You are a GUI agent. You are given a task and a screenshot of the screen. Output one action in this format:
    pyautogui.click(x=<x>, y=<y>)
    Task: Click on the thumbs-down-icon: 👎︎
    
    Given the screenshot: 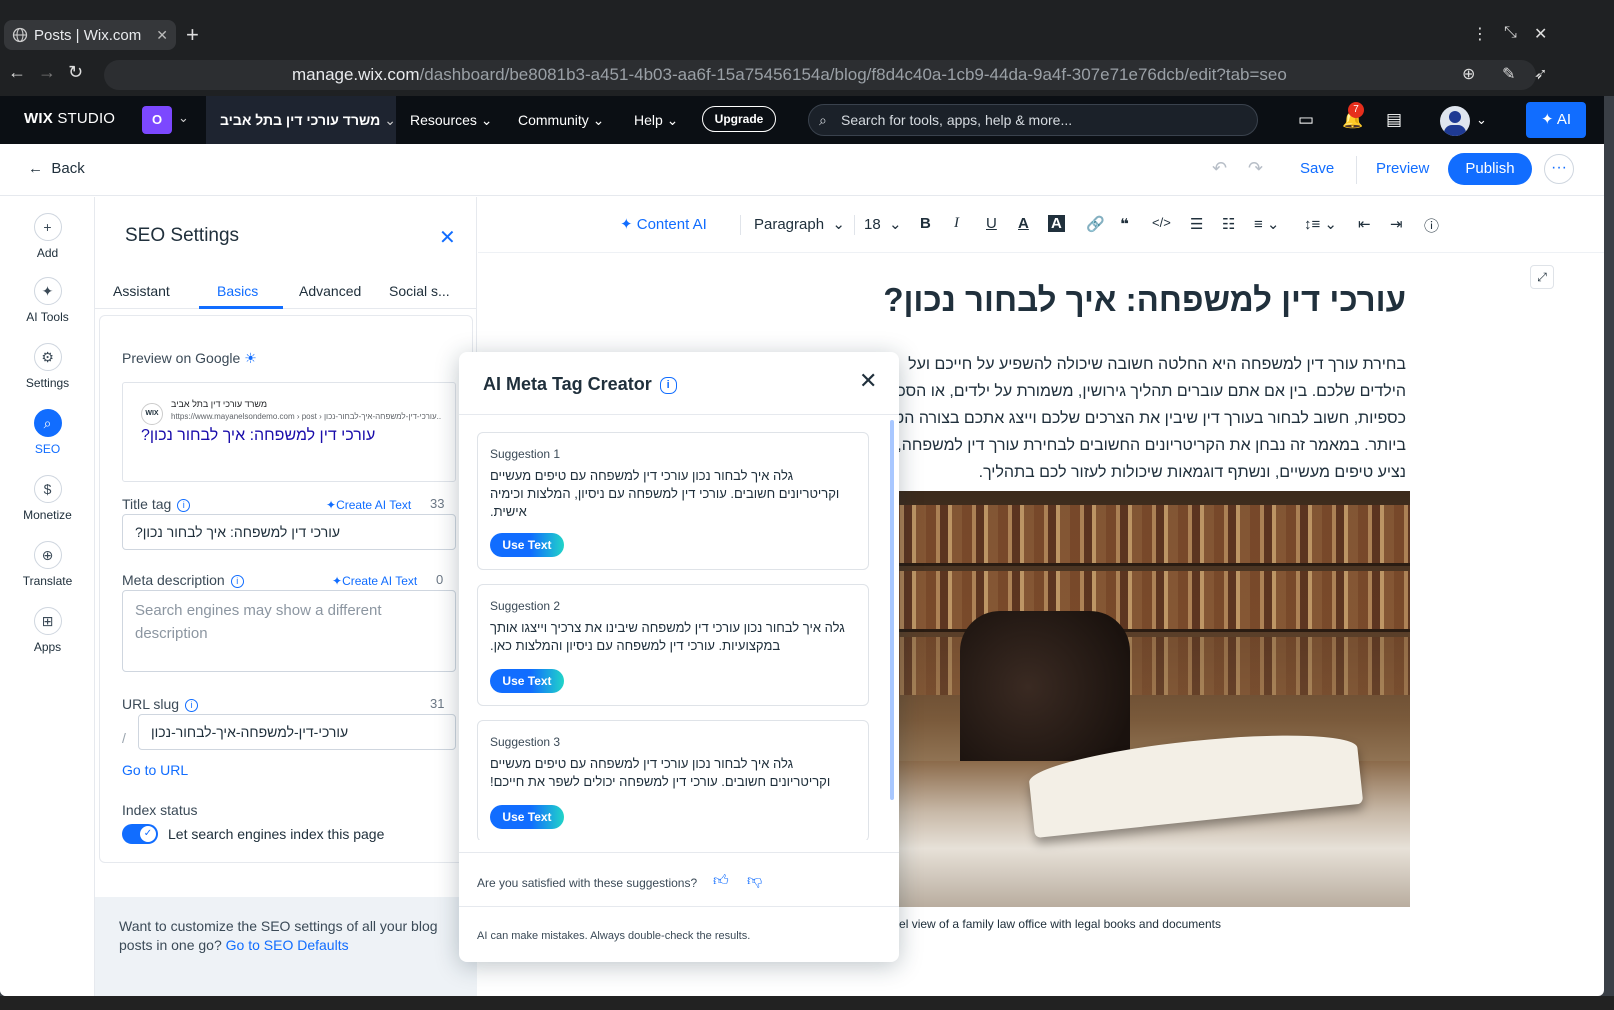 What is the action you would take?
    pyautogui.click(x=754, y=881)
    